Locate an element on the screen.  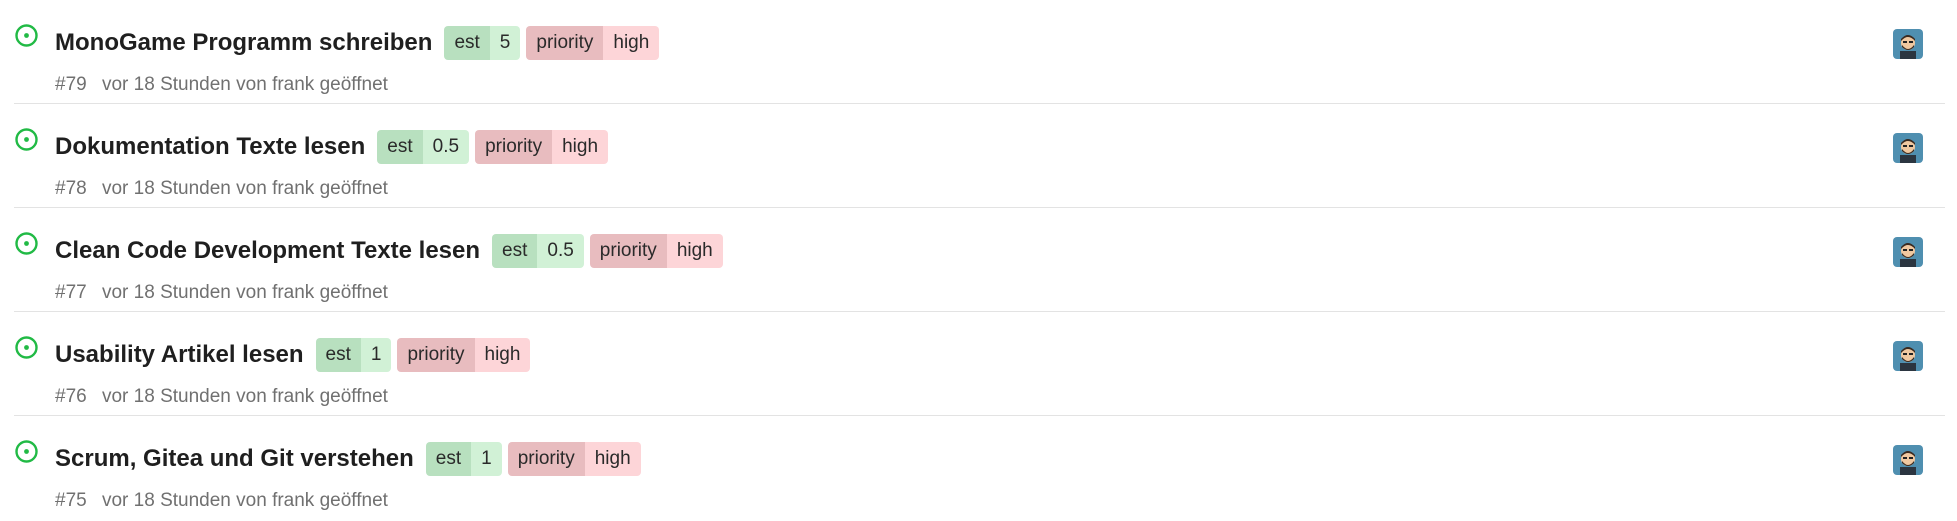
issue-meta: #77 vor 18 Stunden von frank geöffnet is located at coordinates (221, 293).